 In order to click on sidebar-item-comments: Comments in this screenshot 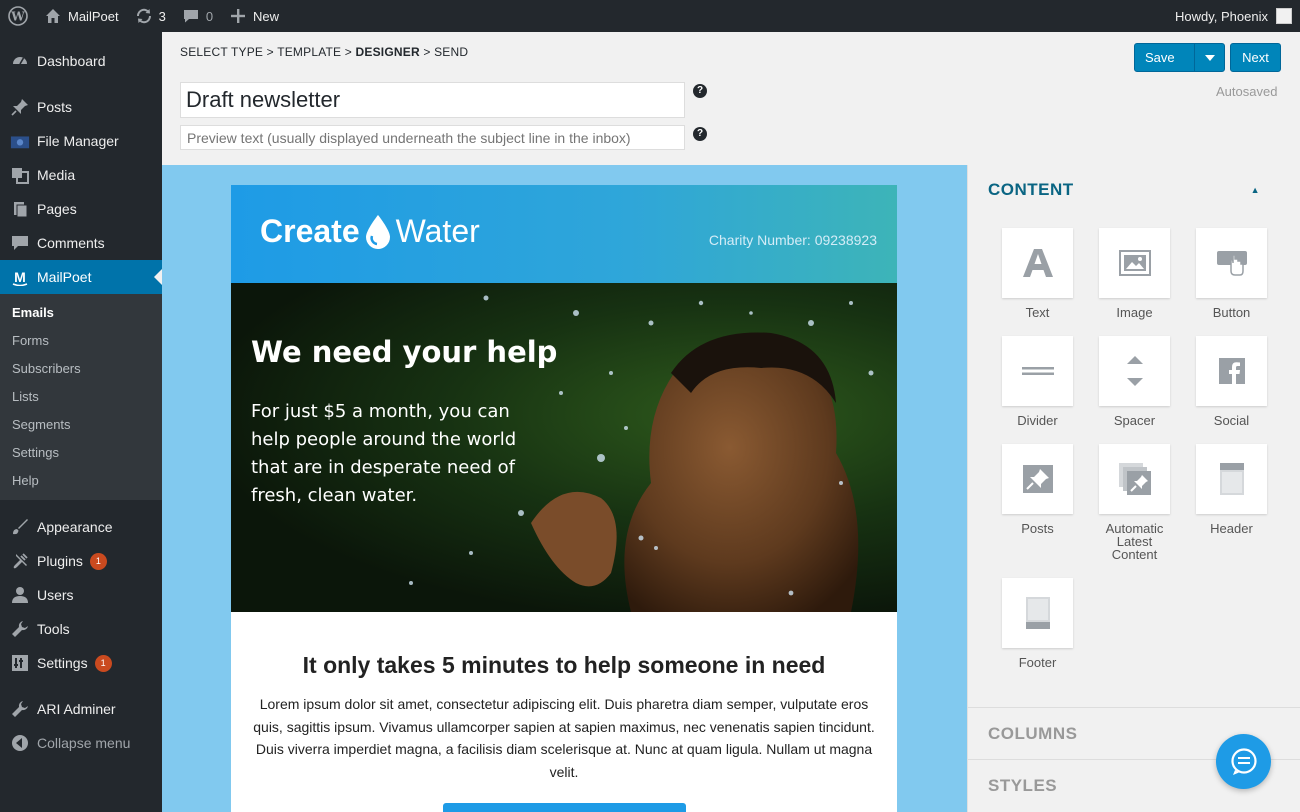, I will do `click(81, 243)`.